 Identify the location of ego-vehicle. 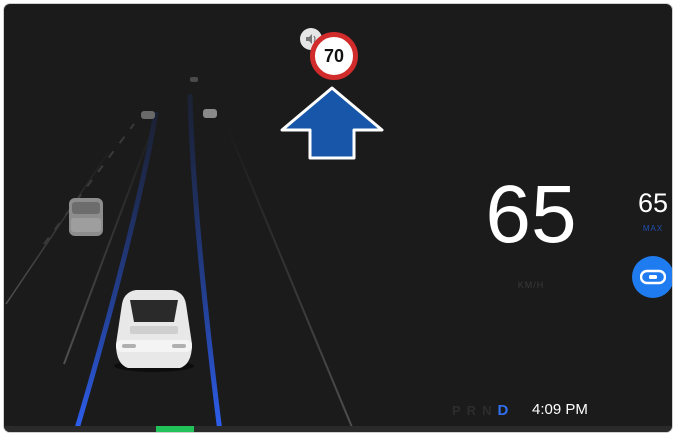
(154, 331).